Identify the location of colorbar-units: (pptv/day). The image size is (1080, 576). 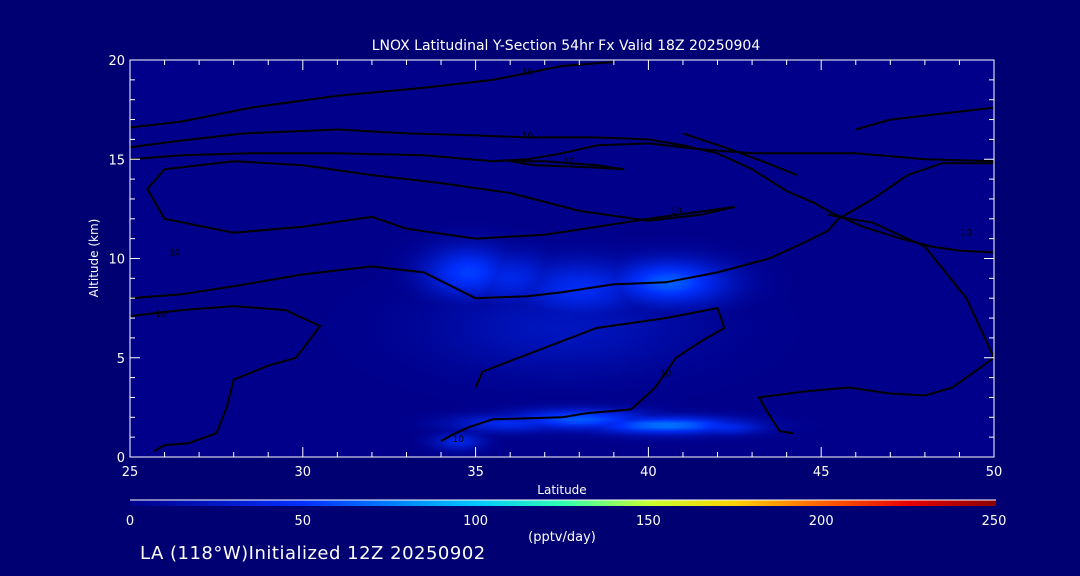
(562, 537).